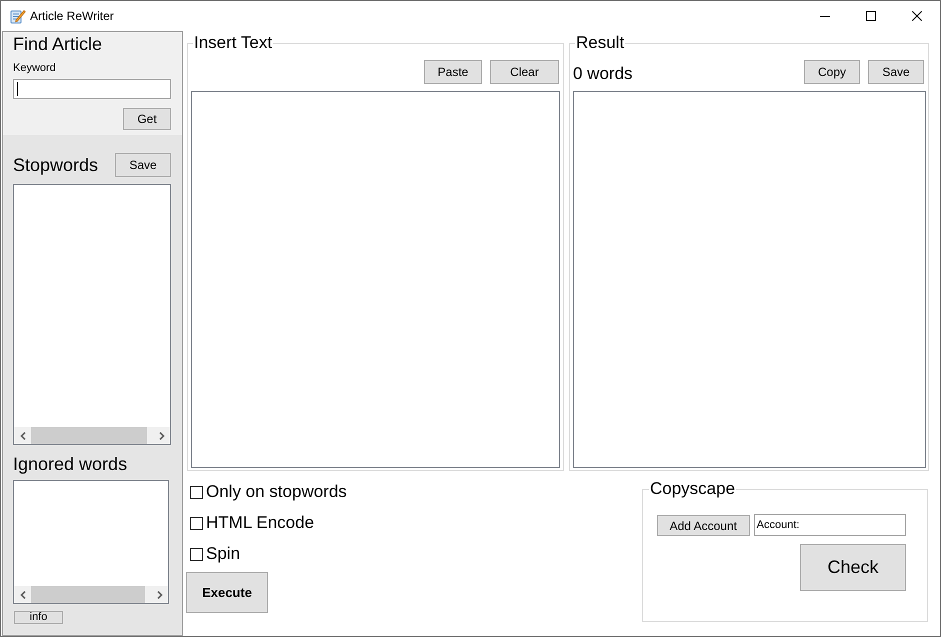 The width and height of the screenshot is (941, 637). I want to click on text-cursor-icon, so click(17, 89).